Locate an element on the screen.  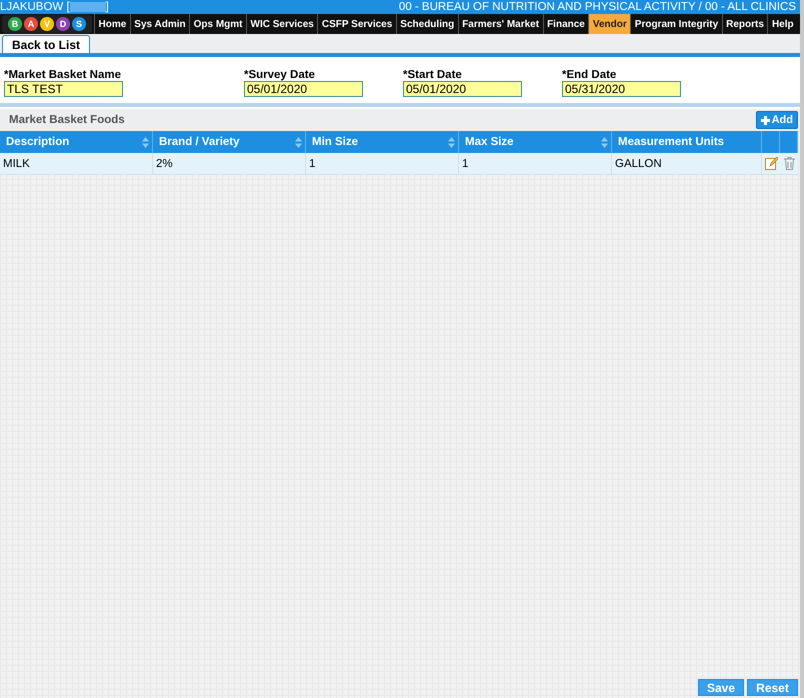
edit-icon is located at coordinates (771, 163).